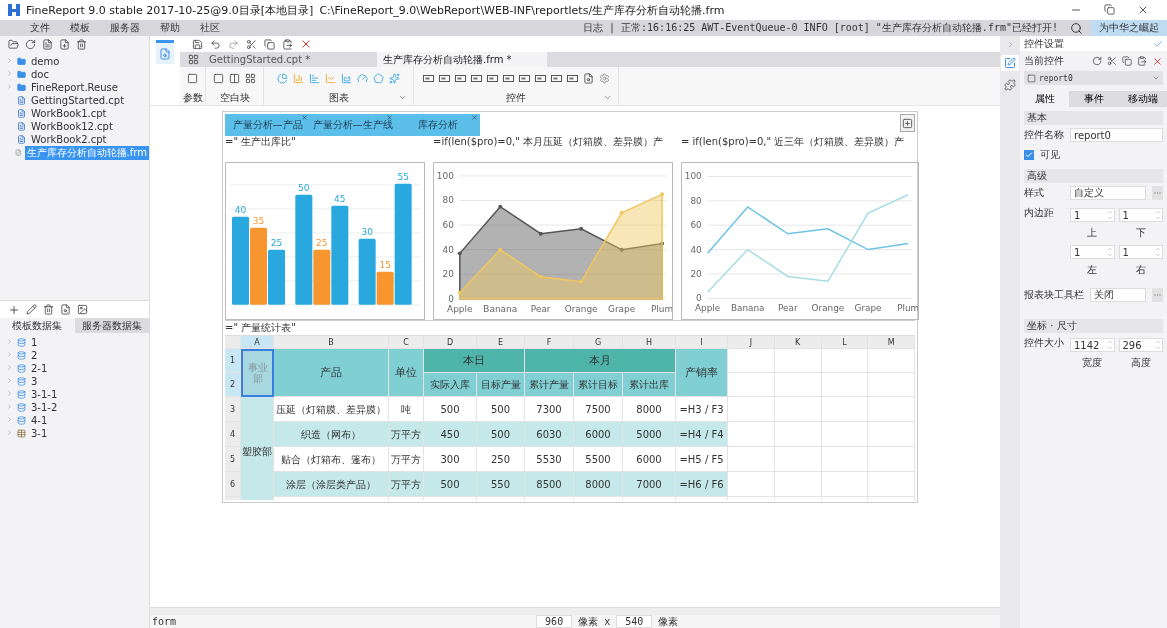 The image size is (1167, 628). I want to click on column-header: L, so click(845, 342).